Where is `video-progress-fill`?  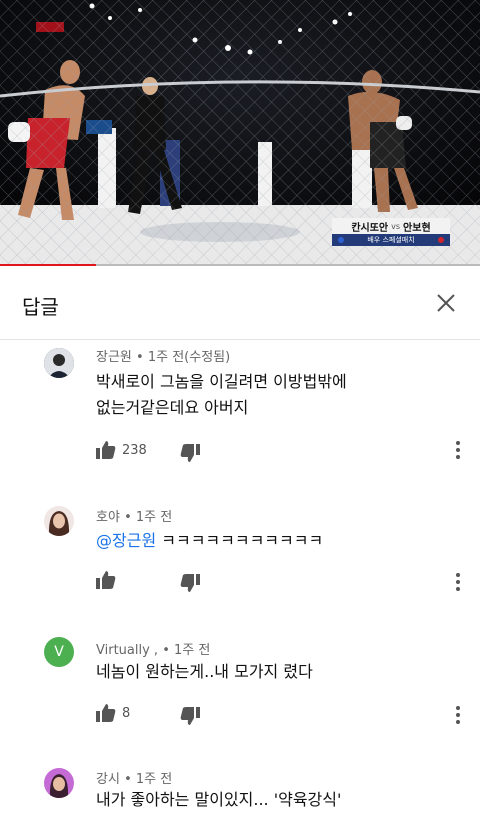 video-progress-fill is located at coordinates (48, 265).